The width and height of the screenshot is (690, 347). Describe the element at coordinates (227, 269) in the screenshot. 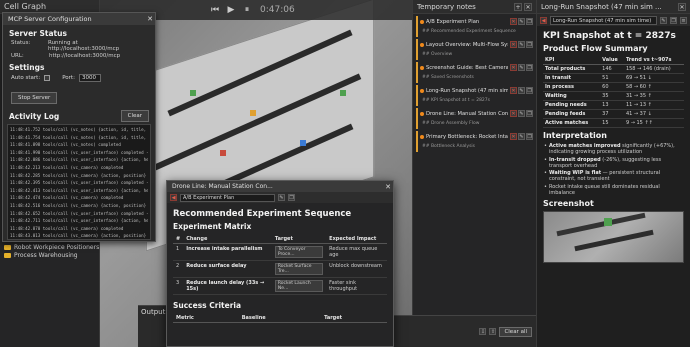

I see `change-cell: Reduce surface delay` at that location.